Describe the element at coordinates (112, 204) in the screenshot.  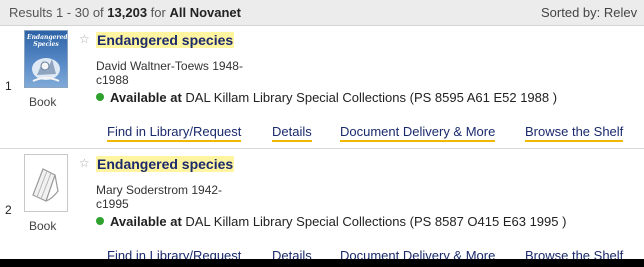
I see `record-date: c1995` at that location.